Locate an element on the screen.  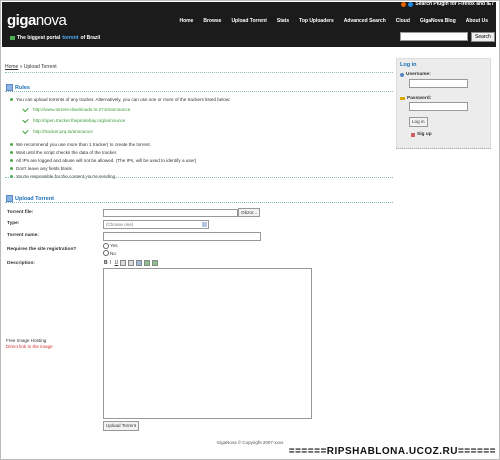
type-selected: (Choose one) is located at coordinates (120, 224).